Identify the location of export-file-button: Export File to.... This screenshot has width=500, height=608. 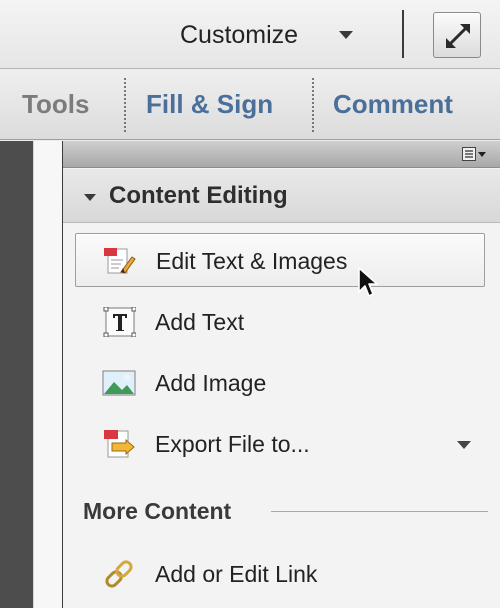
(280, 444).